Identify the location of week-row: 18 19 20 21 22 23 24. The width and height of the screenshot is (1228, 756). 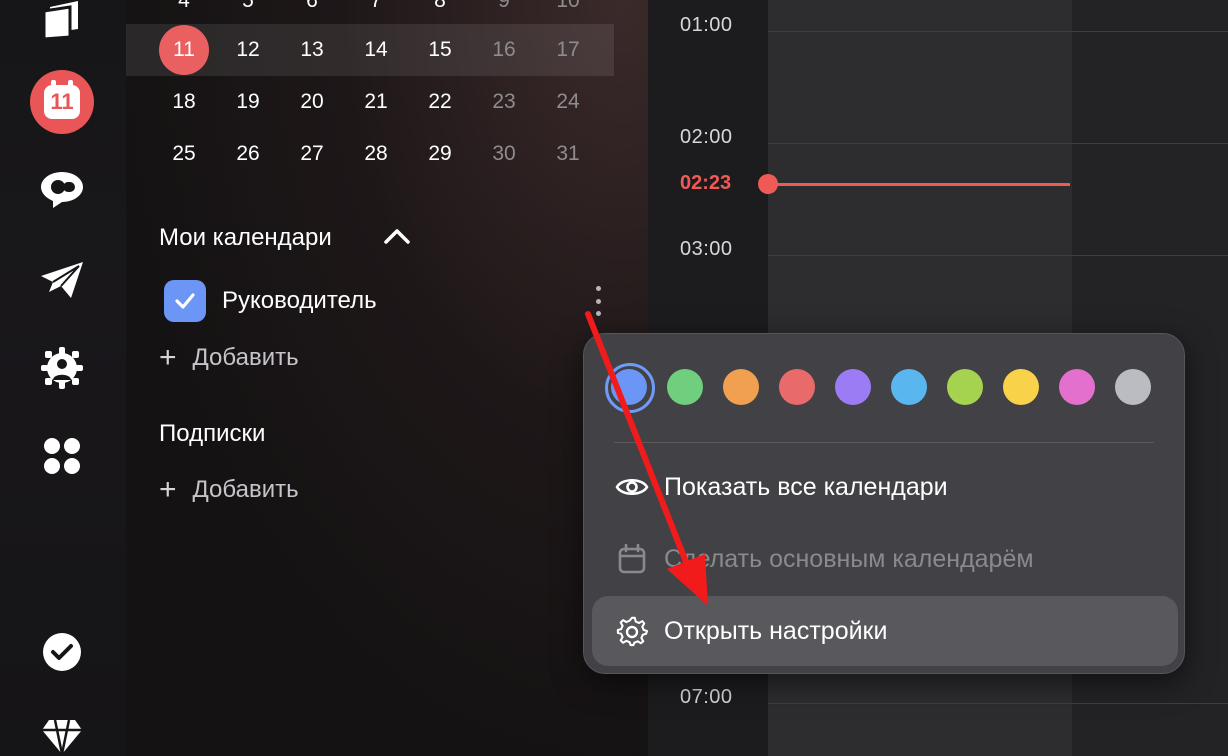
(370, 102).